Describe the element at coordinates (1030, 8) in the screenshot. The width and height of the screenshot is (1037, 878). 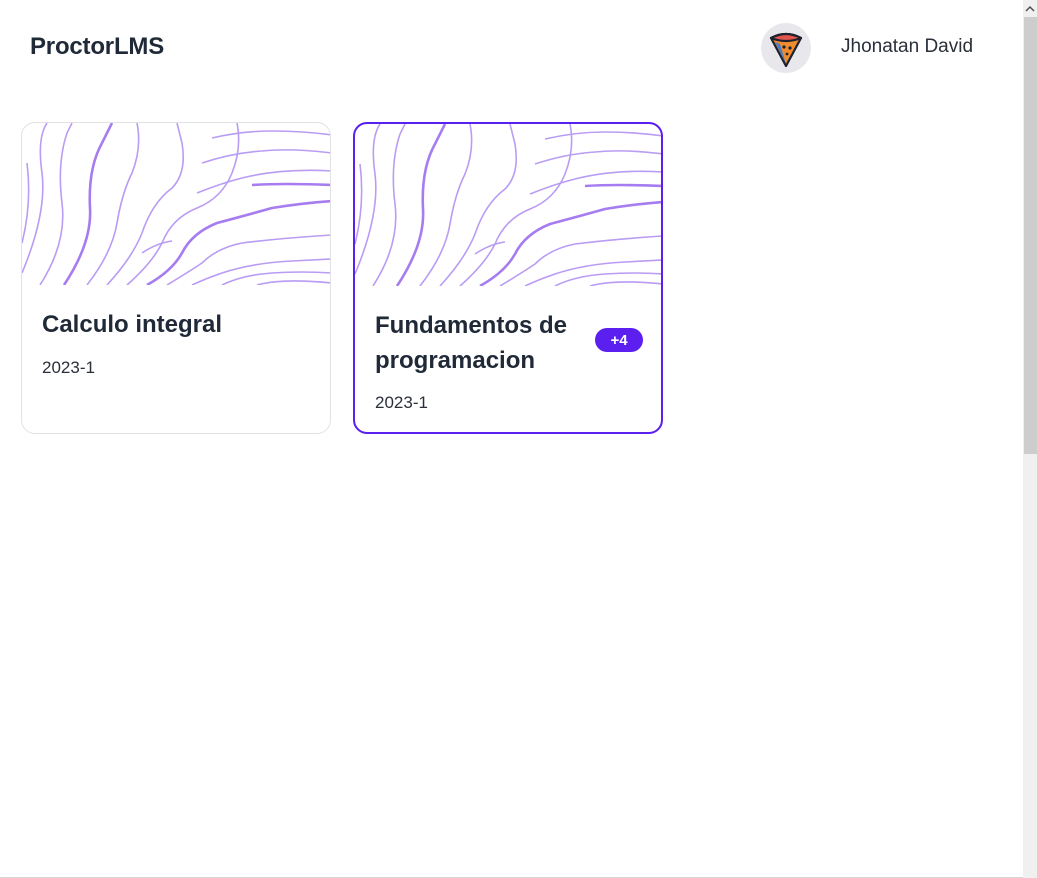
I see `scroll-up-arrow-icon` at that location.